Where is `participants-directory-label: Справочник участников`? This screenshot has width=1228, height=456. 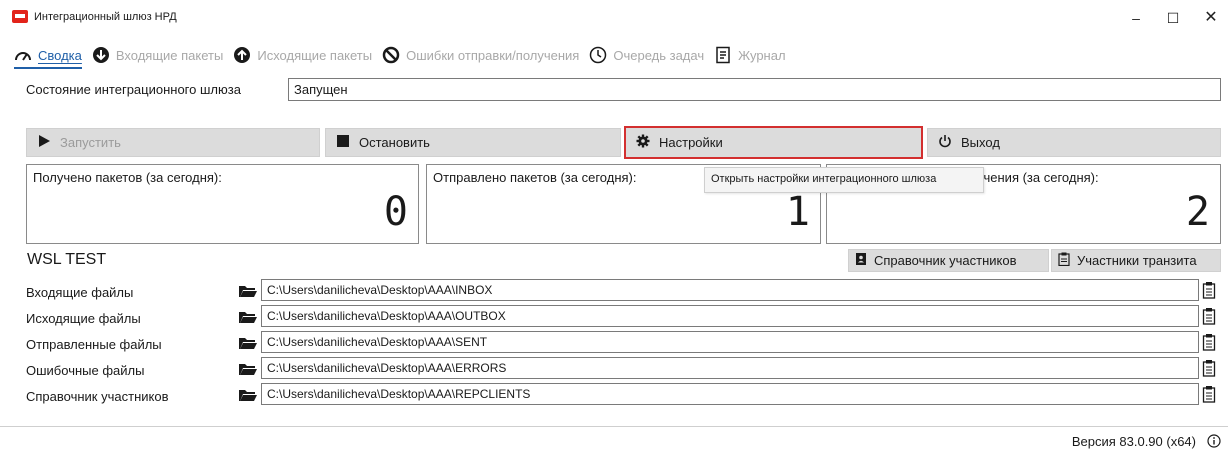 participants-directory-label: Справочник участников is located at coordinates (945, 260).